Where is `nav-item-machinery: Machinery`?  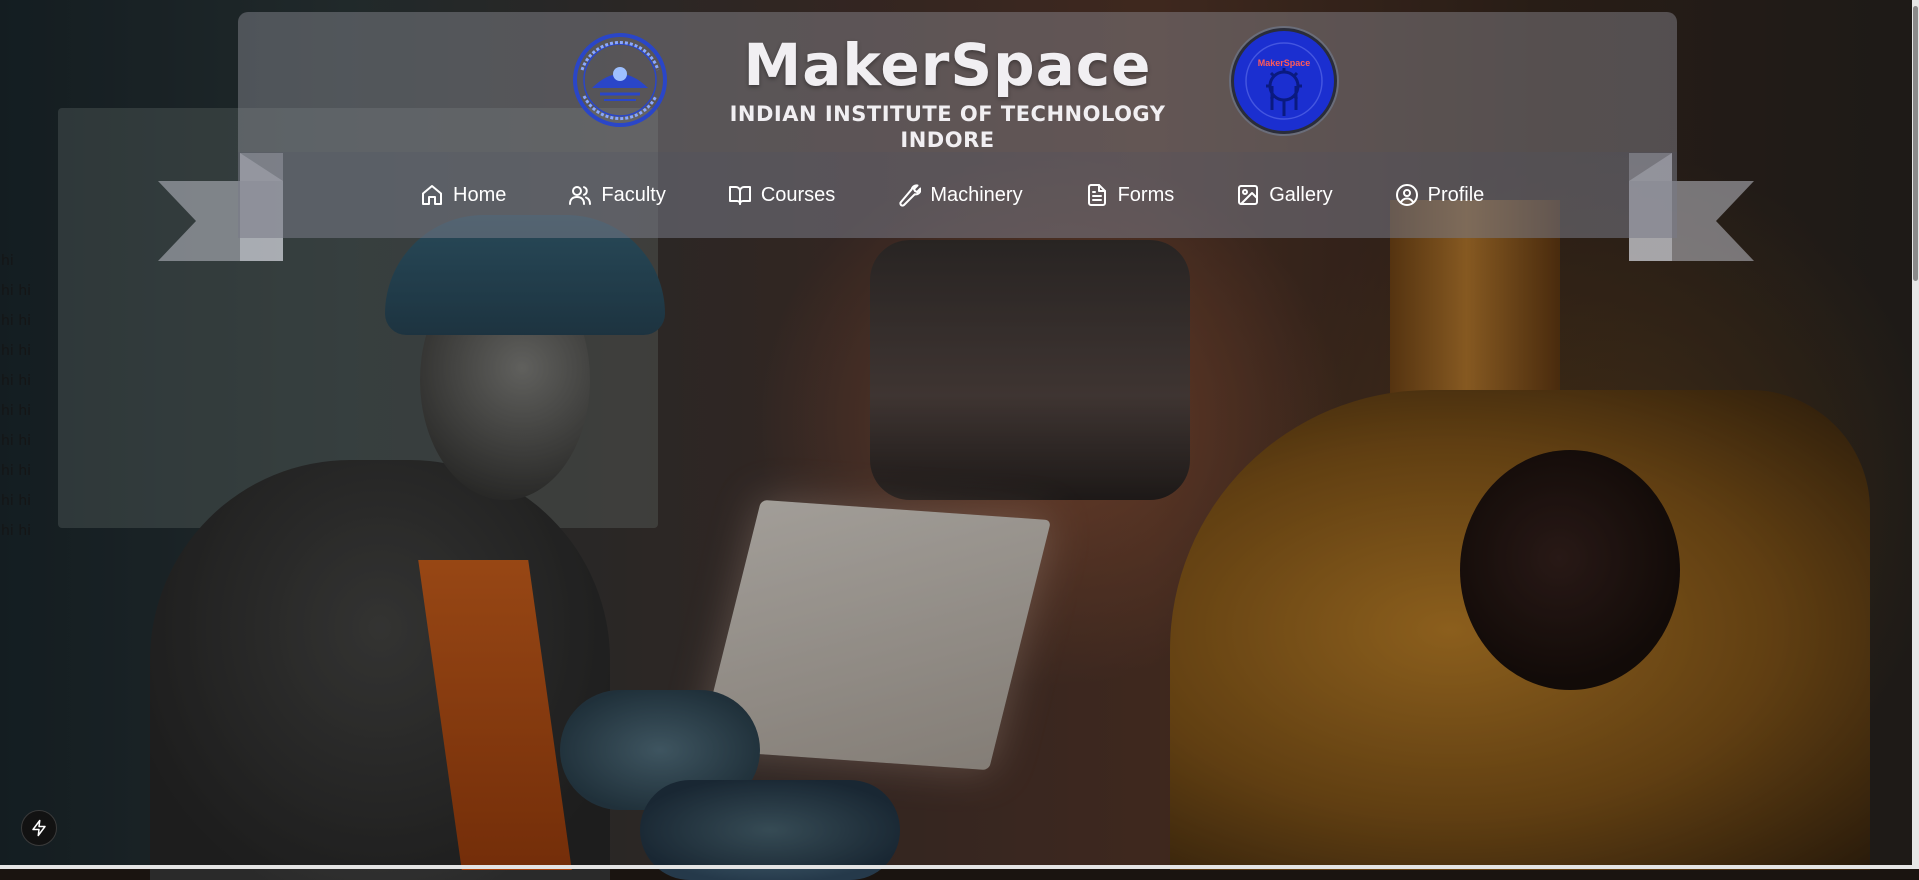
nav-item-machinery: Machinery is located at coordinates (960, 195).